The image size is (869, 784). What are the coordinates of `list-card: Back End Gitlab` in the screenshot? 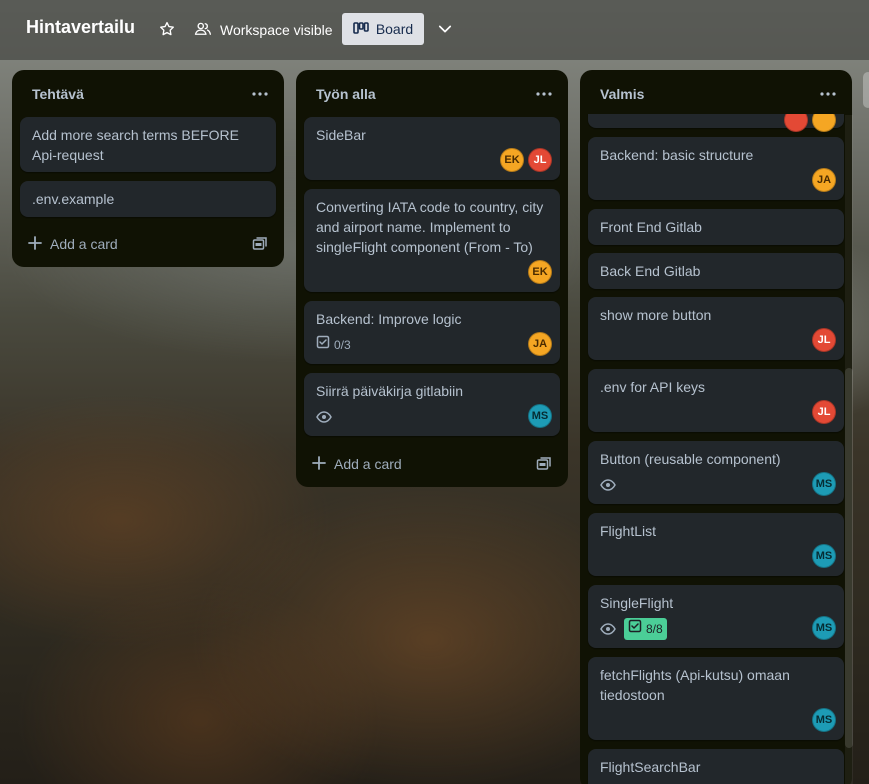 It's located at (716, 271).